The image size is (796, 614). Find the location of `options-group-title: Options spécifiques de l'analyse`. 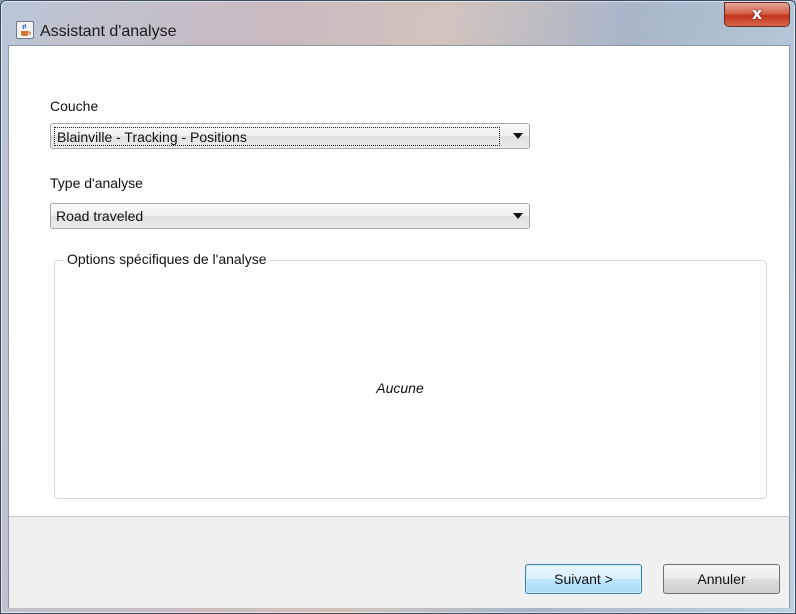

options-group-title: Options spécifiques de l'analyse is located at coordinates (167, 259).